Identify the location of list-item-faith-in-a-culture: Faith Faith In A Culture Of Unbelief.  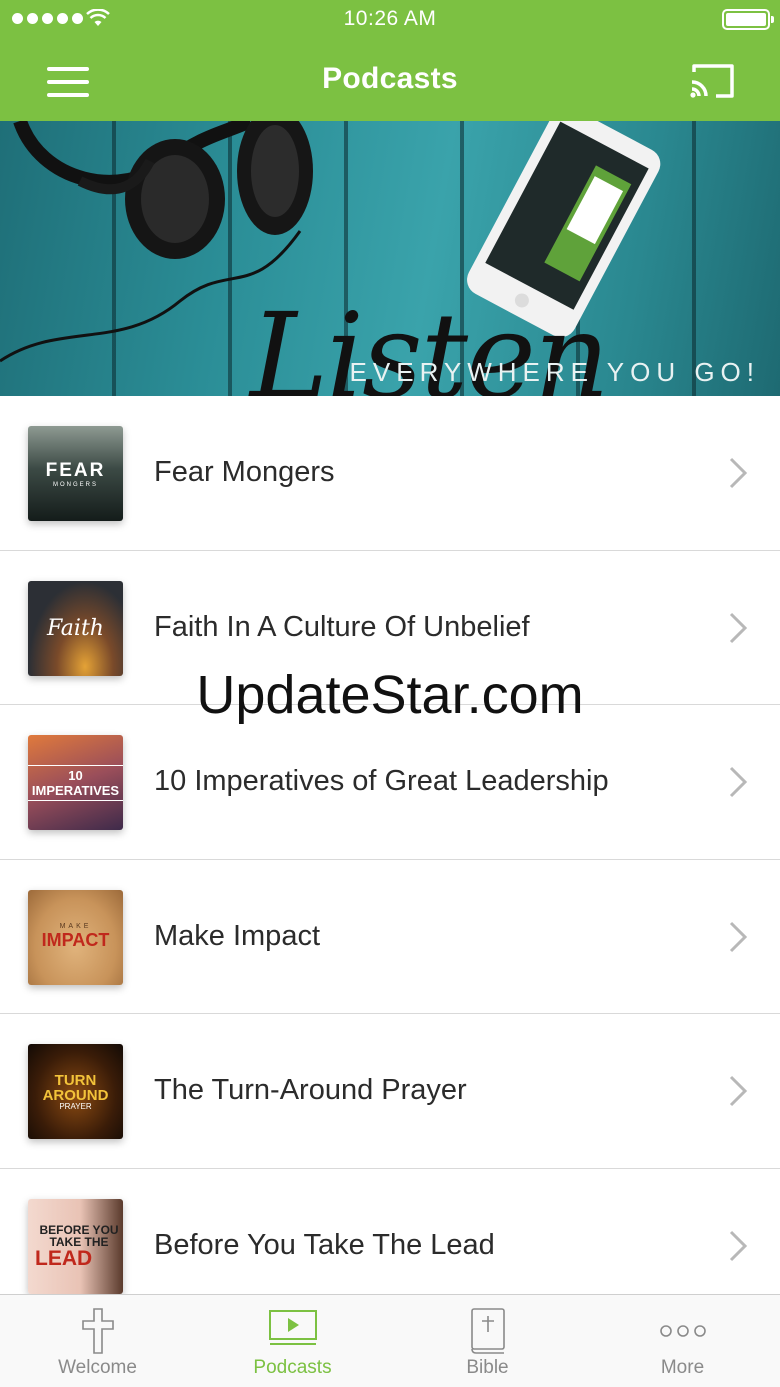
(390, 627).